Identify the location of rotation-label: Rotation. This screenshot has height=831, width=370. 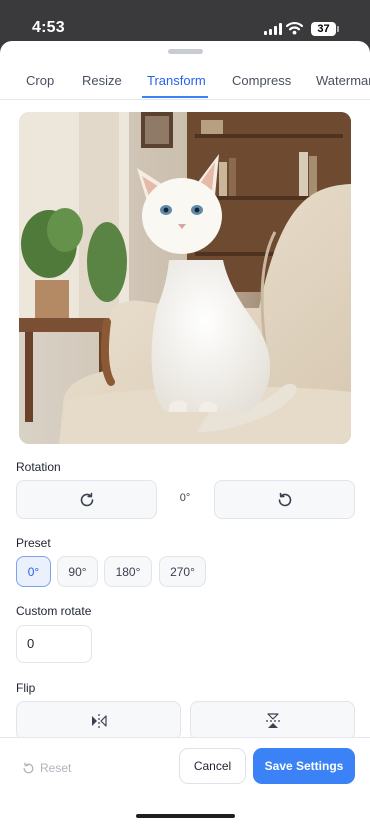
(38, 467).